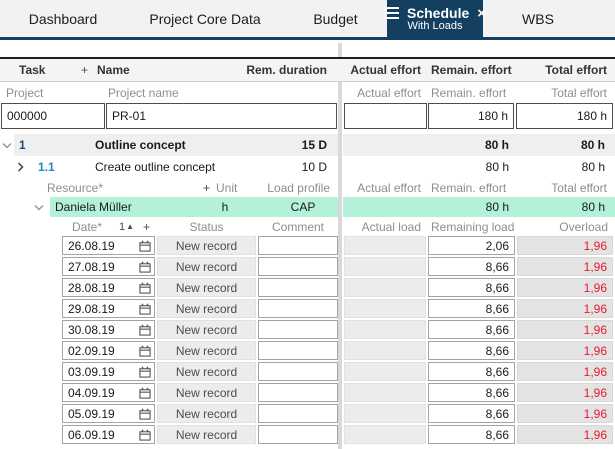 This screenshot has height=449, width=615. I want to click on col-header-project-name: Project name, so click(143, 92).